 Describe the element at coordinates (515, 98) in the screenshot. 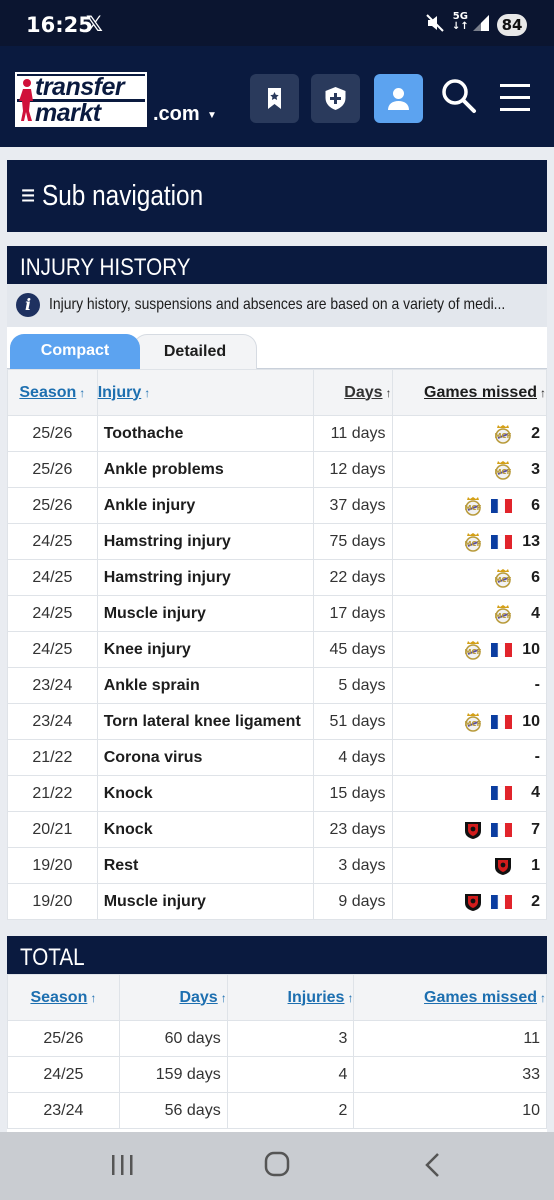

I see `hamburger-menu-icon` at that location.